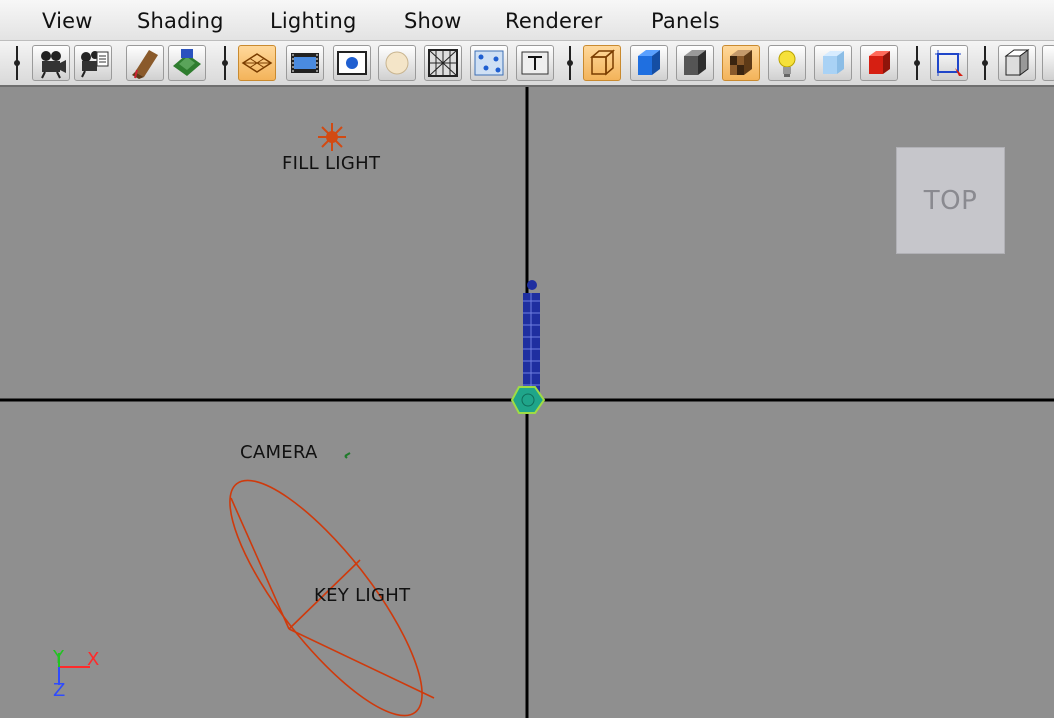 This screenshot has height=718, width=1054. Describe the element at coordinates (93, 659) in the screenshot. I see `axis-label-x: X` at that location.